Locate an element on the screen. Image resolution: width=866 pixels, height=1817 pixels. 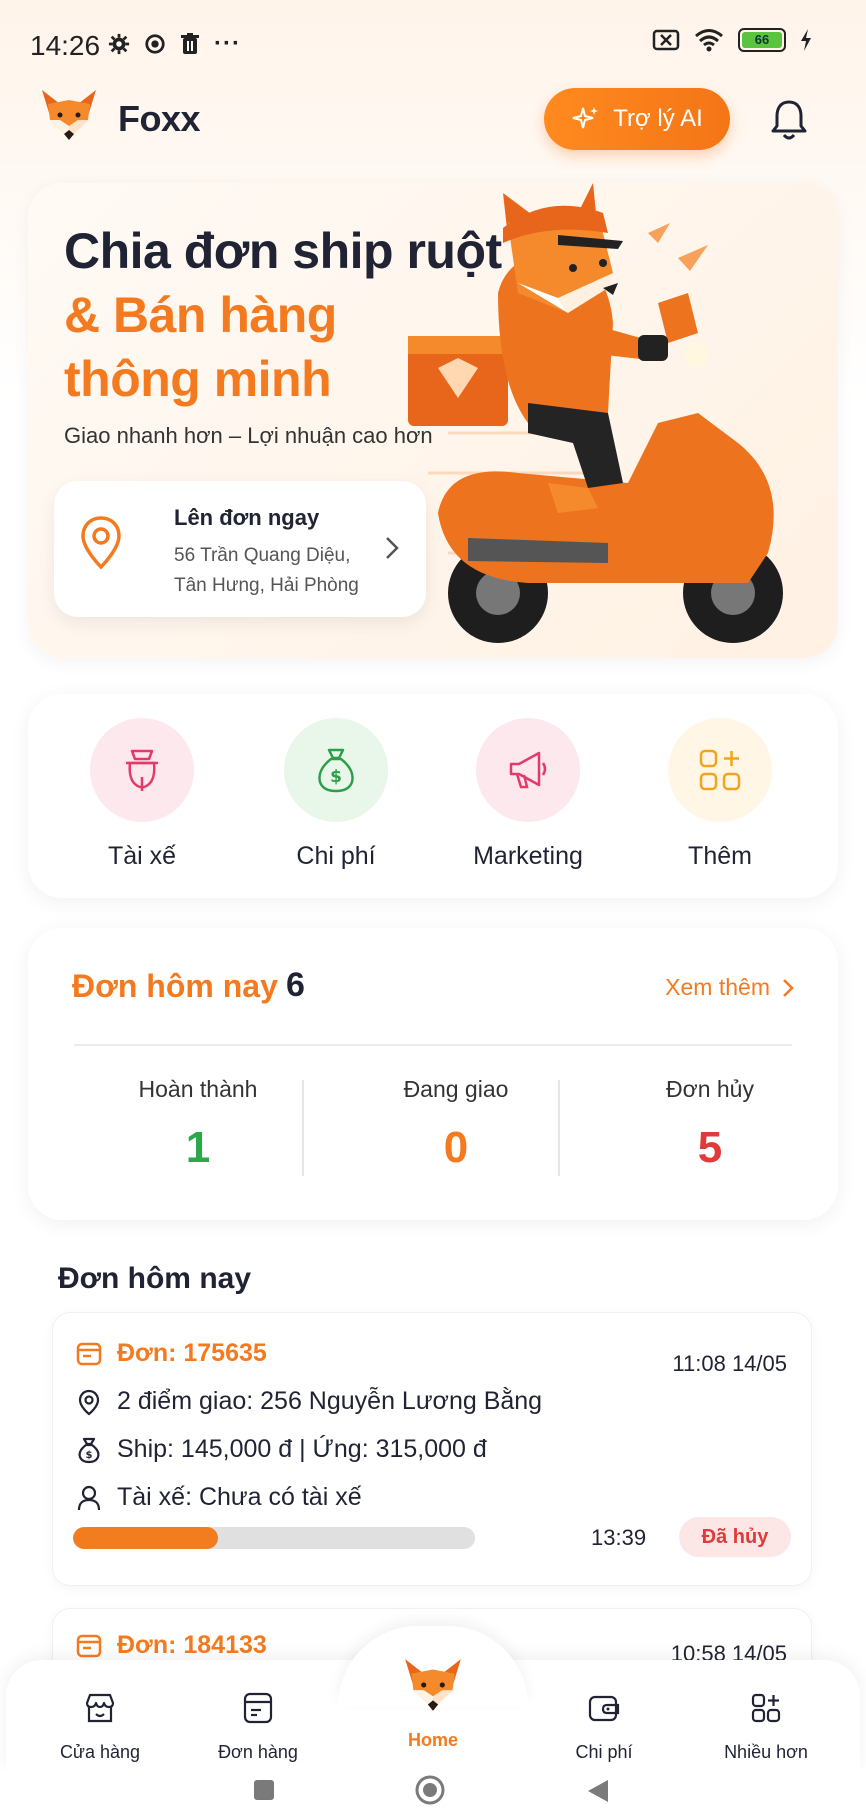
stat-cancelled: Đơn hủy 5 is located at coordinates (710, 1124).